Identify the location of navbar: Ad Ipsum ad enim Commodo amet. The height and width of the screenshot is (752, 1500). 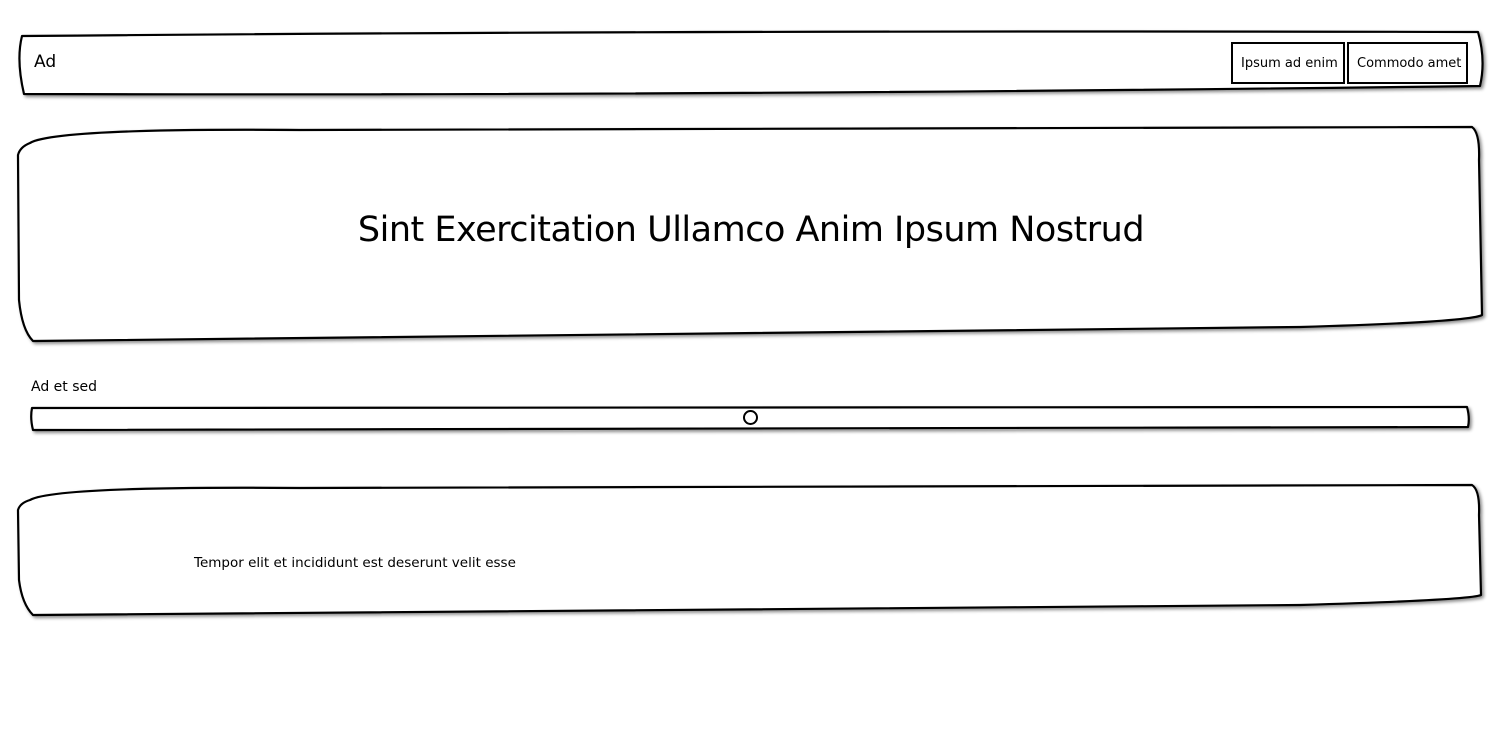
(751, 64).